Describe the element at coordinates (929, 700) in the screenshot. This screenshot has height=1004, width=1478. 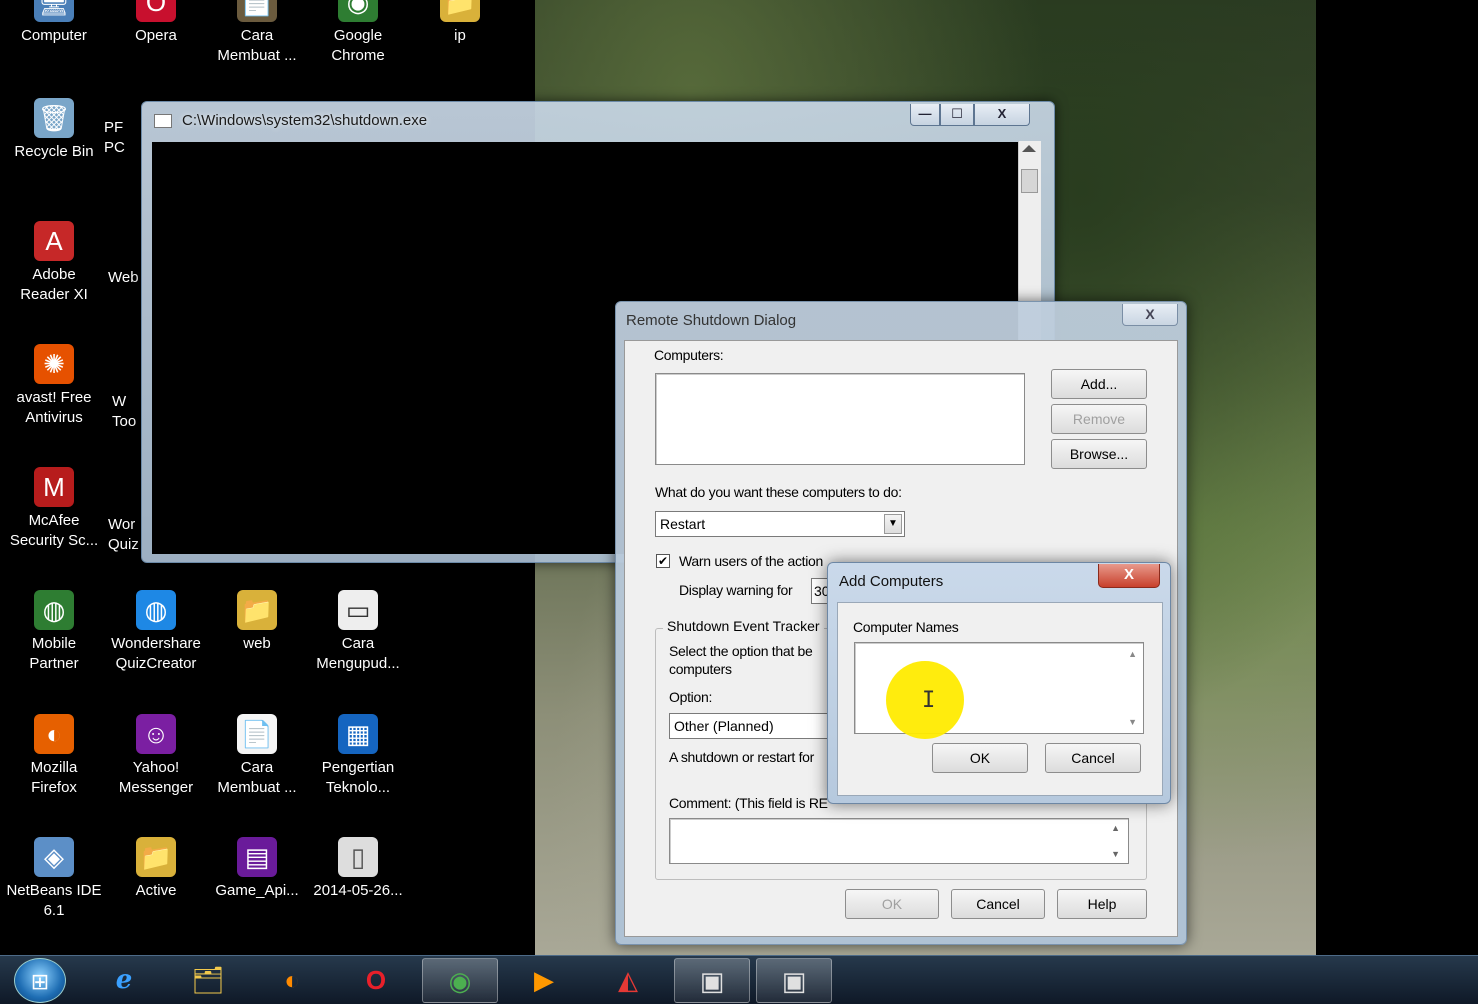
I see `text-cursor-icon: I` at that location.